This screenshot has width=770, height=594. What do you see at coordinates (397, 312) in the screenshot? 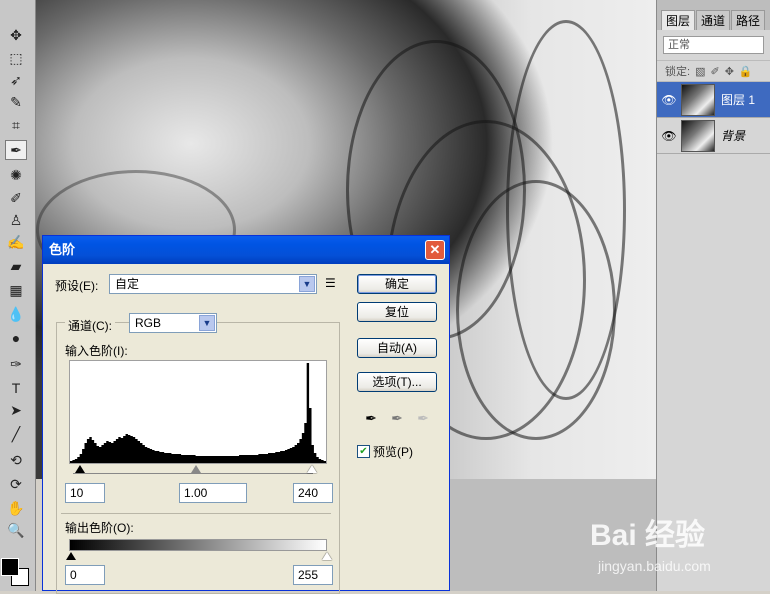
I see `reset-button: 复位` at bounding box center [397, 312].